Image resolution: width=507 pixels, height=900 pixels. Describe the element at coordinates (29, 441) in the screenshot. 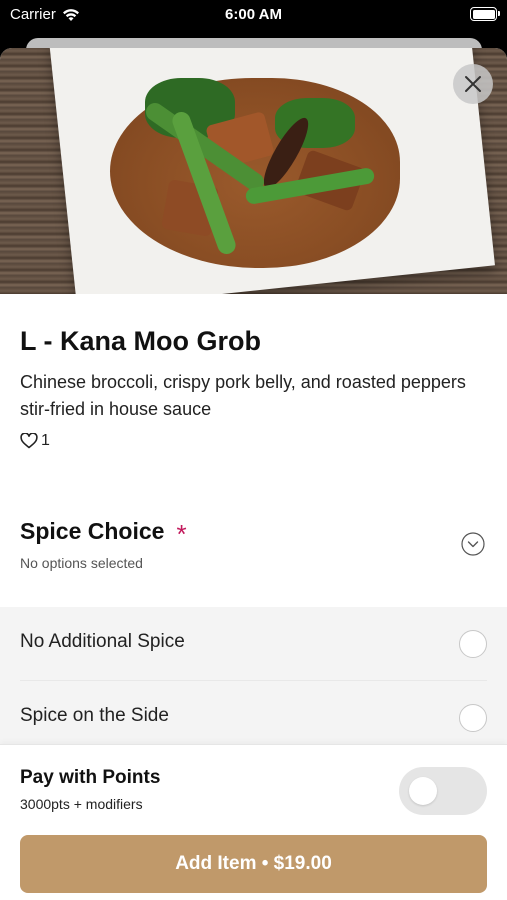

I see `heart-icon` at that location.